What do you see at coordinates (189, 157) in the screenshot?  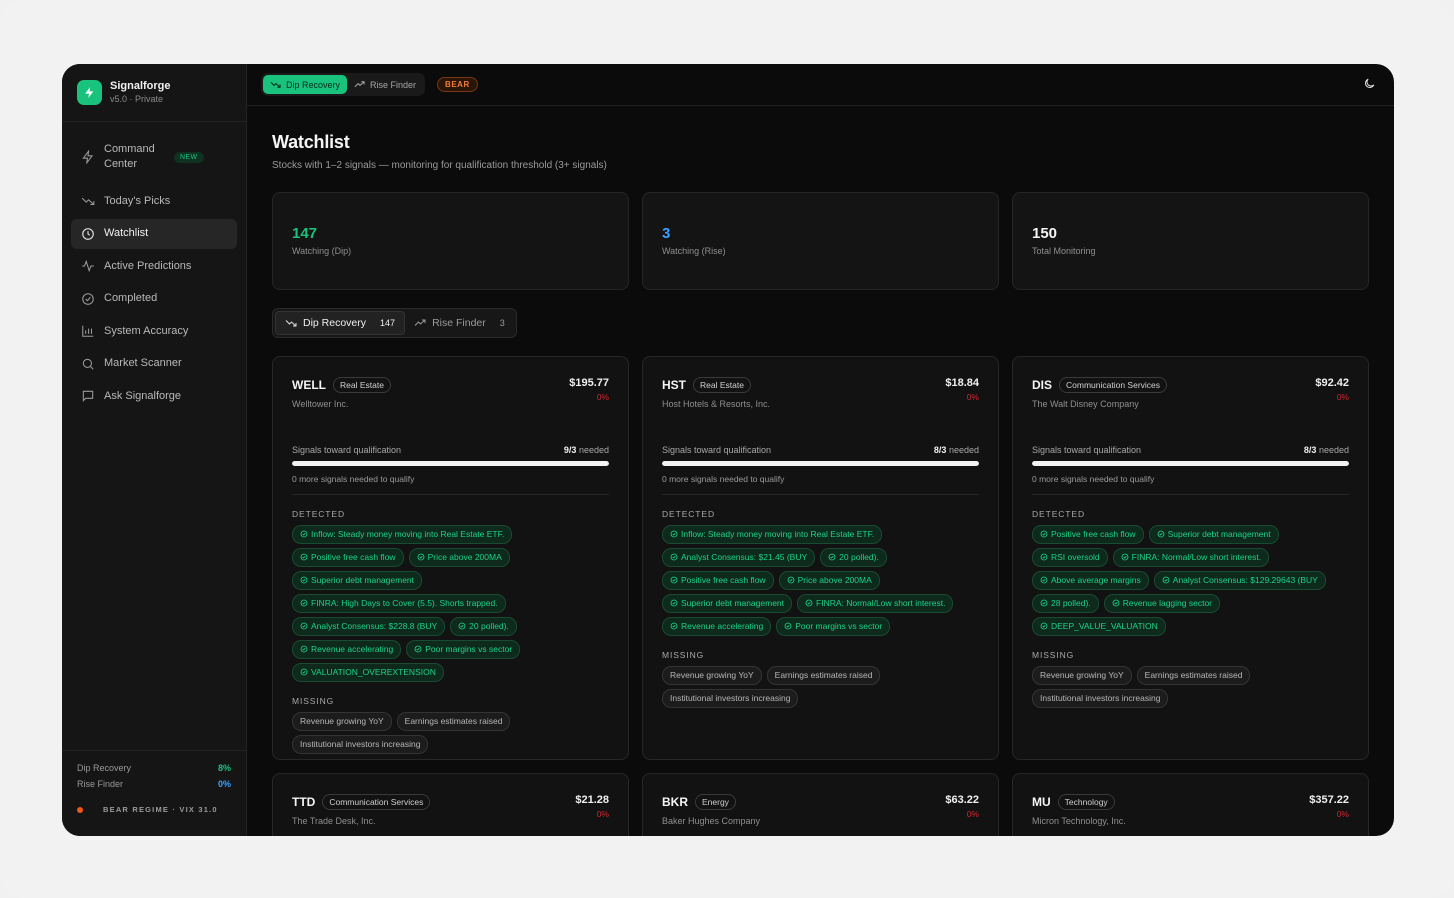 I see `new-badge: NEW` at bounding box center [189, 157].